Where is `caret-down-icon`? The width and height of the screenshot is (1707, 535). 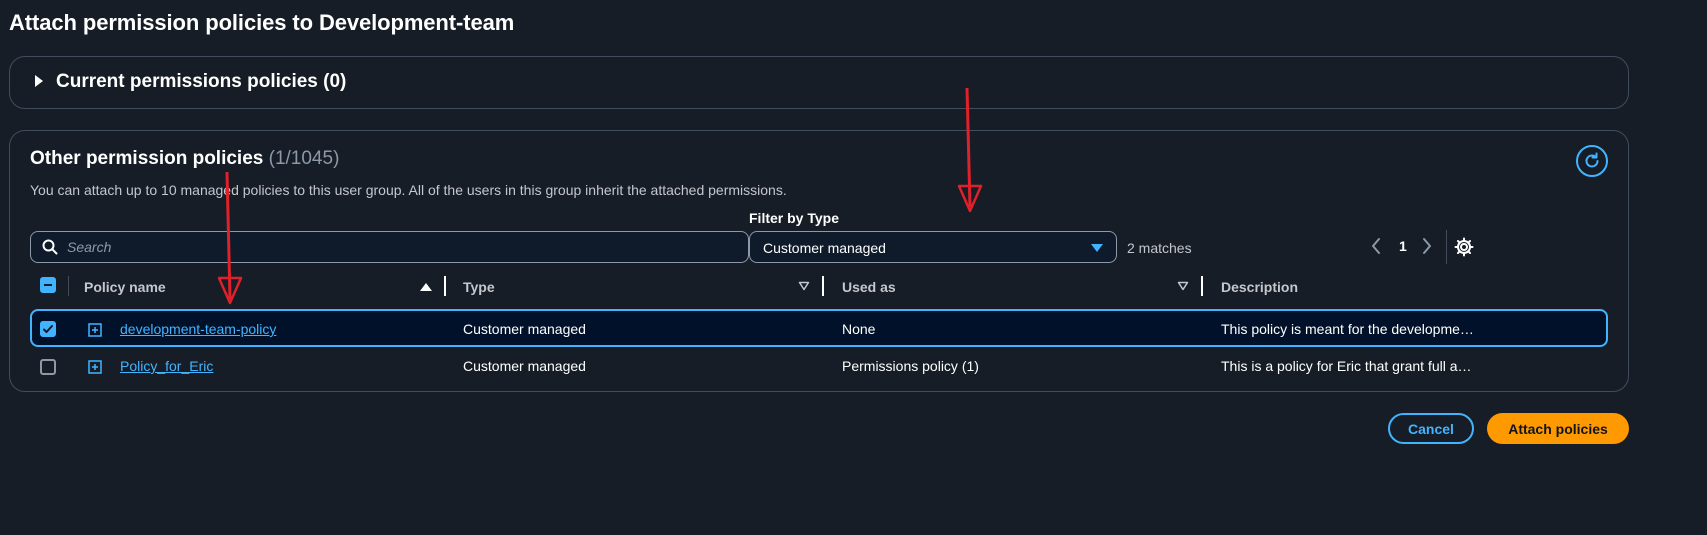 caret-down-icon is located at coordinates (1097, 248).